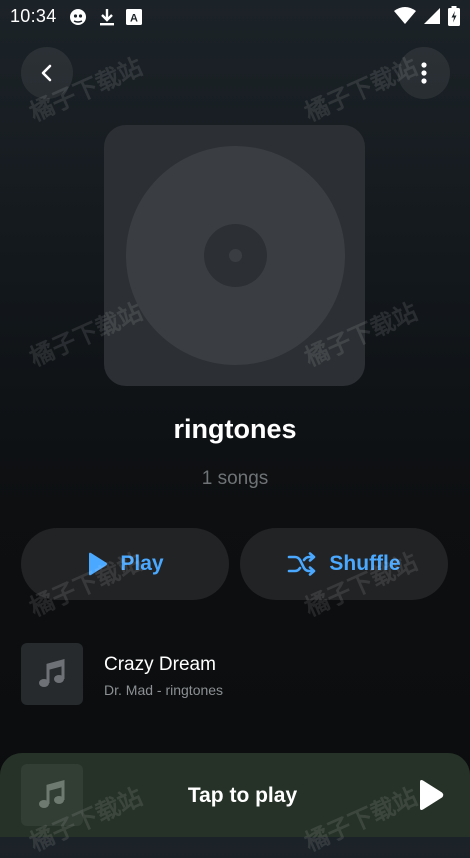  I want to click on mini-player-play-button, so click(431, 795).